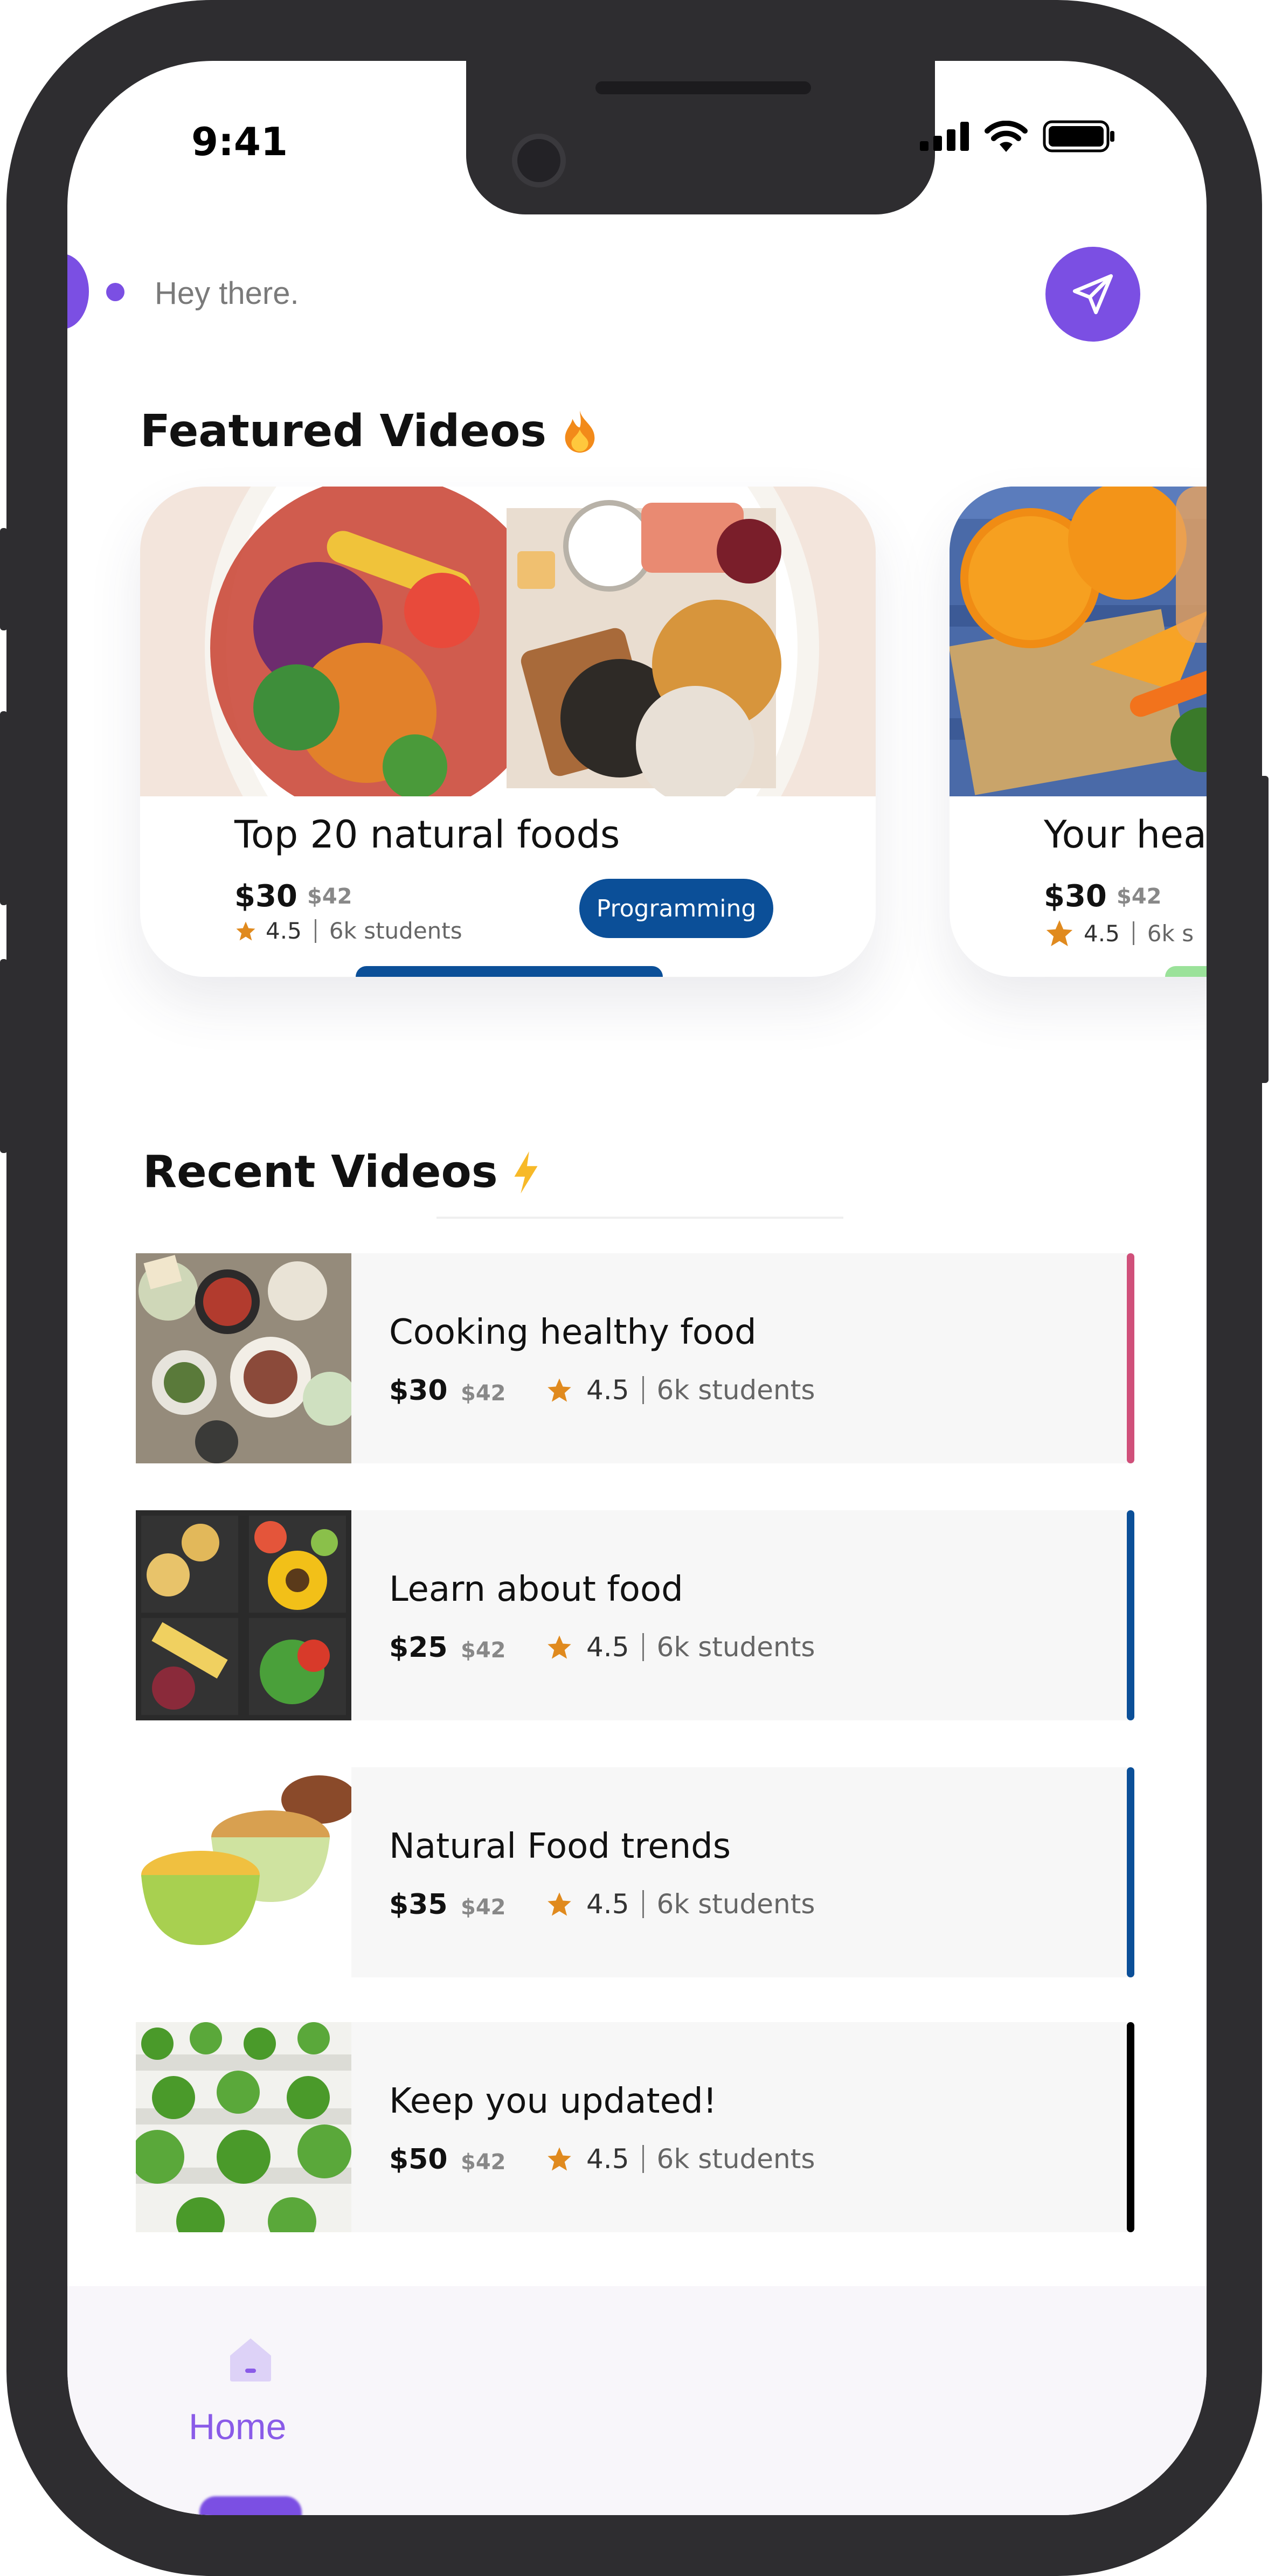 This screenshot has width=1275, height=2576. Describe the element at coordinates (573, 1332) in the screenshot. I see `recent-video-title: Cooking healthy food` at that location.